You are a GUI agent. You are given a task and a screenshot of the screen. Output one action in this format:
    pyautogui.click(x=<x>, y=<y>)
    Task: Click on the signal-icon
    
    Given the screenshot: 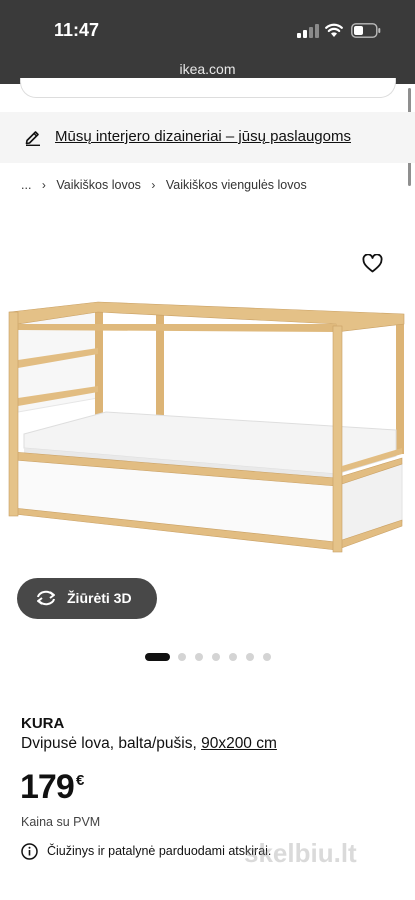 What is the action you would take?
    pyautogui.click(x=308, y=31)
    